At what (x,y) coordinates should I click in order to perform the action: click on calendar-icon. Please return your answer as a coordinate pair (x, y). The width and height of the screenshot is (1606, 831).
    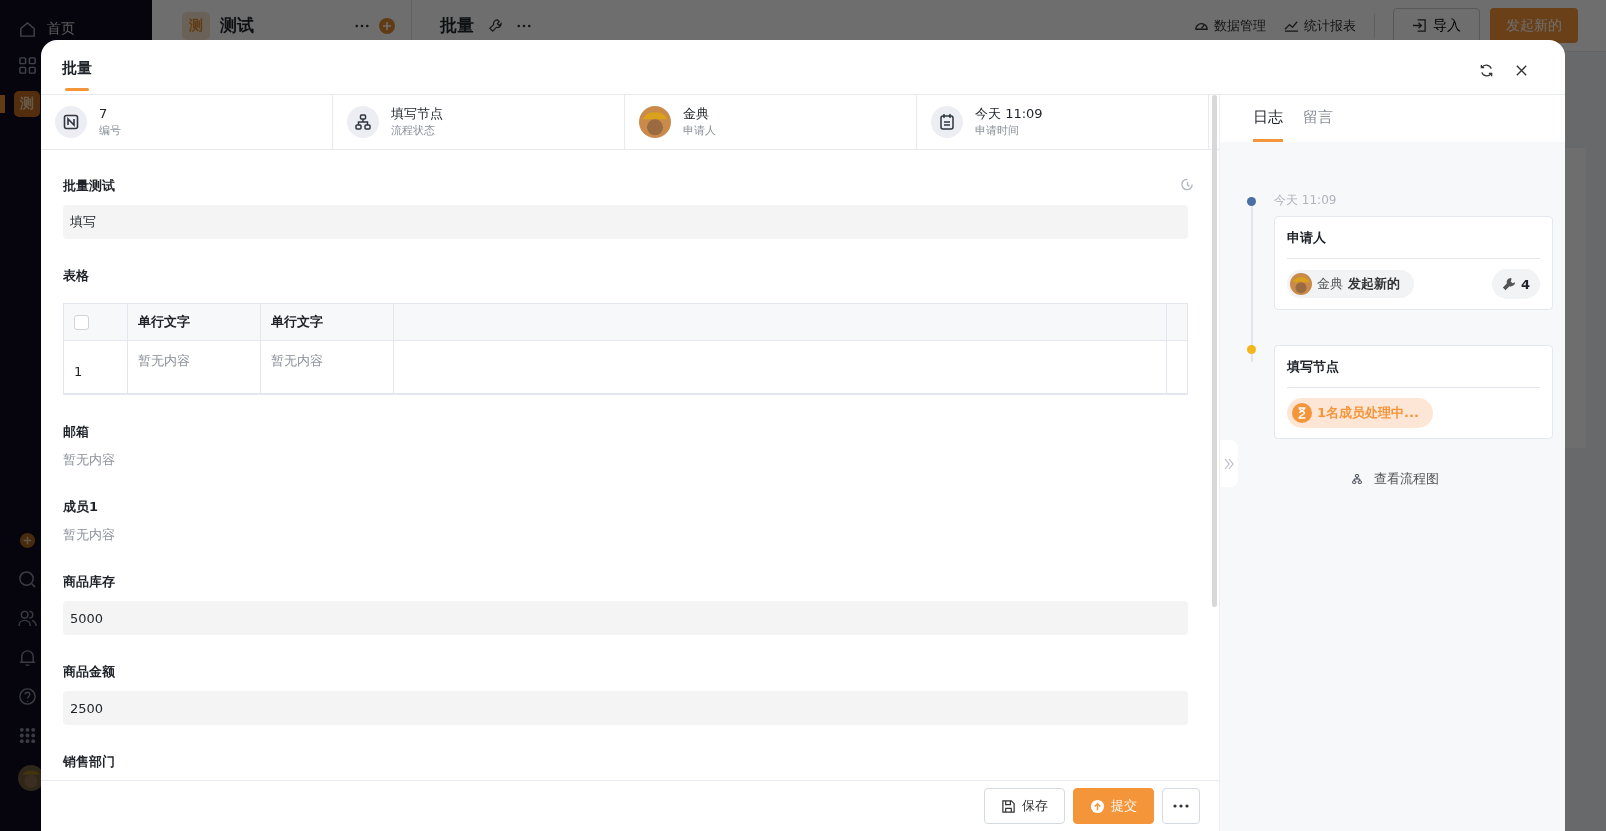
    Looking at the image, I should click on (947, 122).